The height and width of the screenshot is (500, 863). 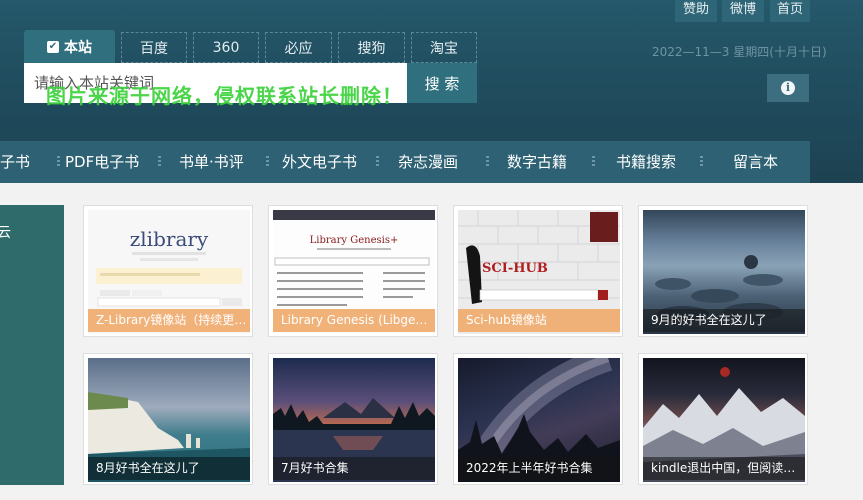 I want to click on home-link: 首页, so click(x=790, y=11).